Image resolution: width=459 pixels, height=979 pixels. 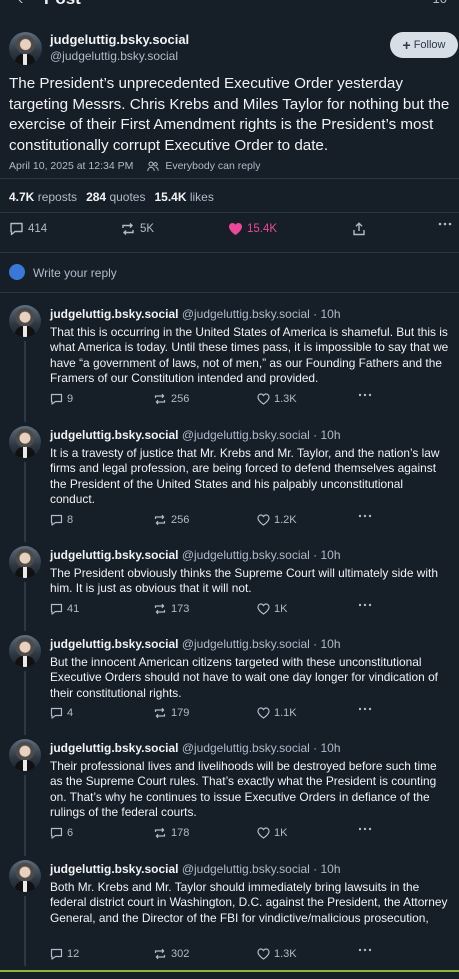 What do you see at coordinates (277, 520) in the screenshot?
I see `like-button: 1.2K` at bounding box center [277, 520].